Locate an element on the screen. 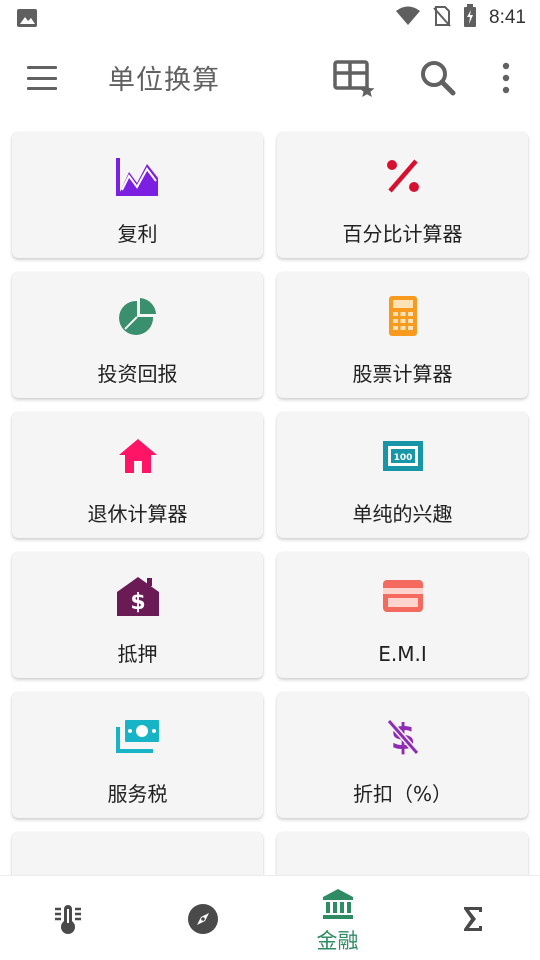 This screenshot has height=960, width=540. battery-charging-icon is located at coordinates (470, 18).